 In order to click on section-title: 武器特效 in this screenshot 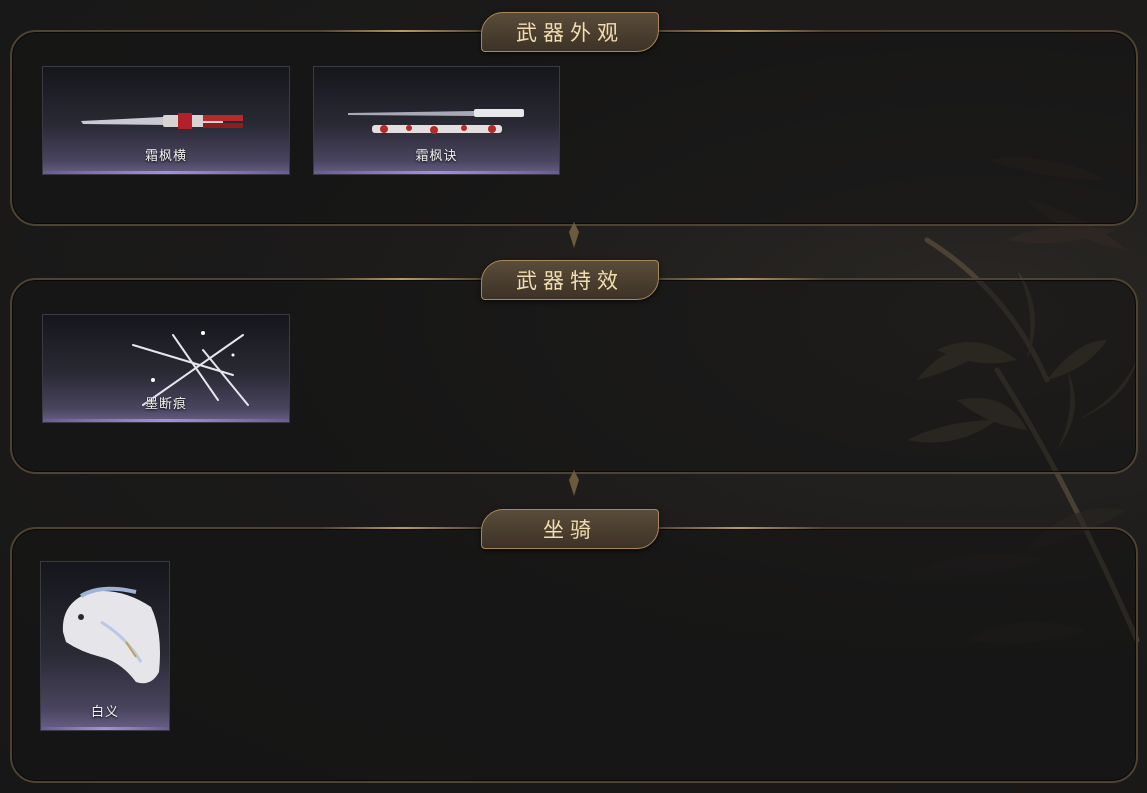, I will do `click(570, 280)`.